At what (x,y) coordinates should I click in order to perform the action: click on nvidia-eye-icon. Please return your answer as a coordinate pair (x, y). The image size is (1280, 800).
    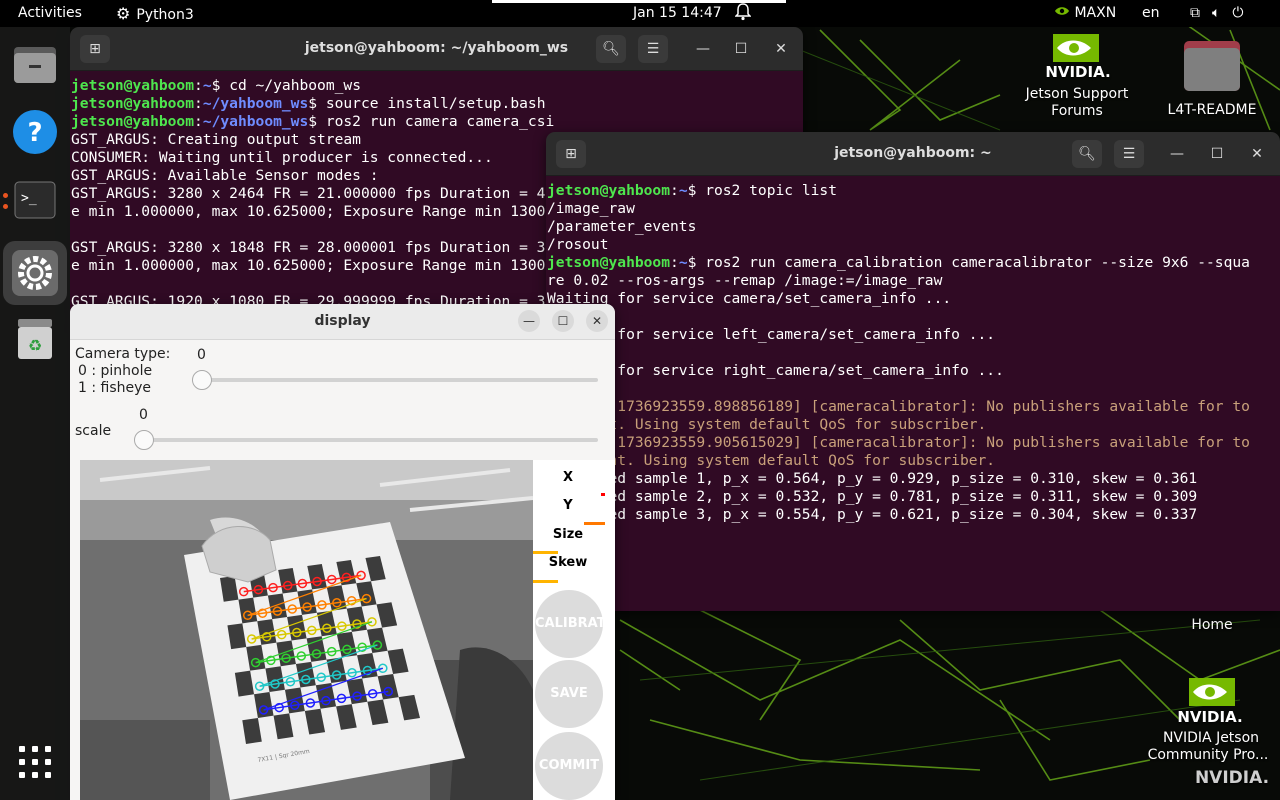
    Looking at the image, I should click on (1062, 11).